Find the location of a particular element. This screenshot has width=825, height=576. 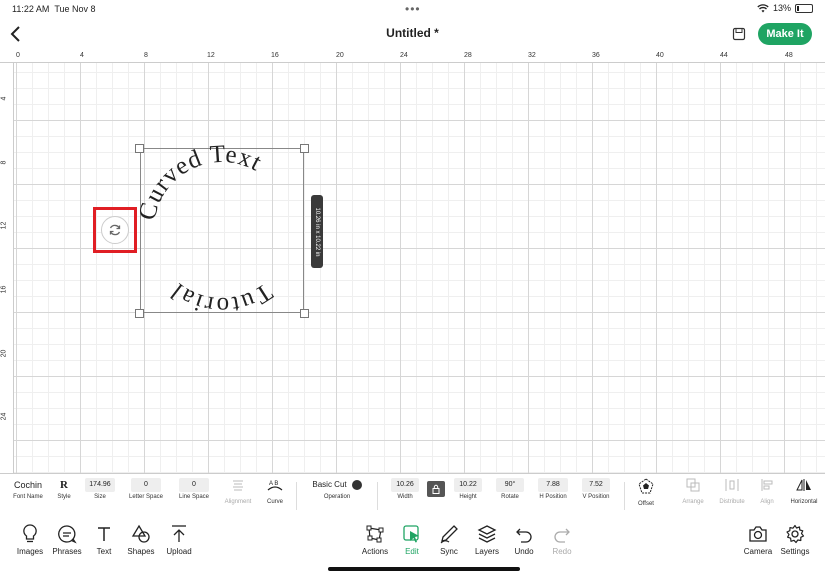

dimension-badge: 10.26 in x 10.22 in is located at coordinates (317, 231).